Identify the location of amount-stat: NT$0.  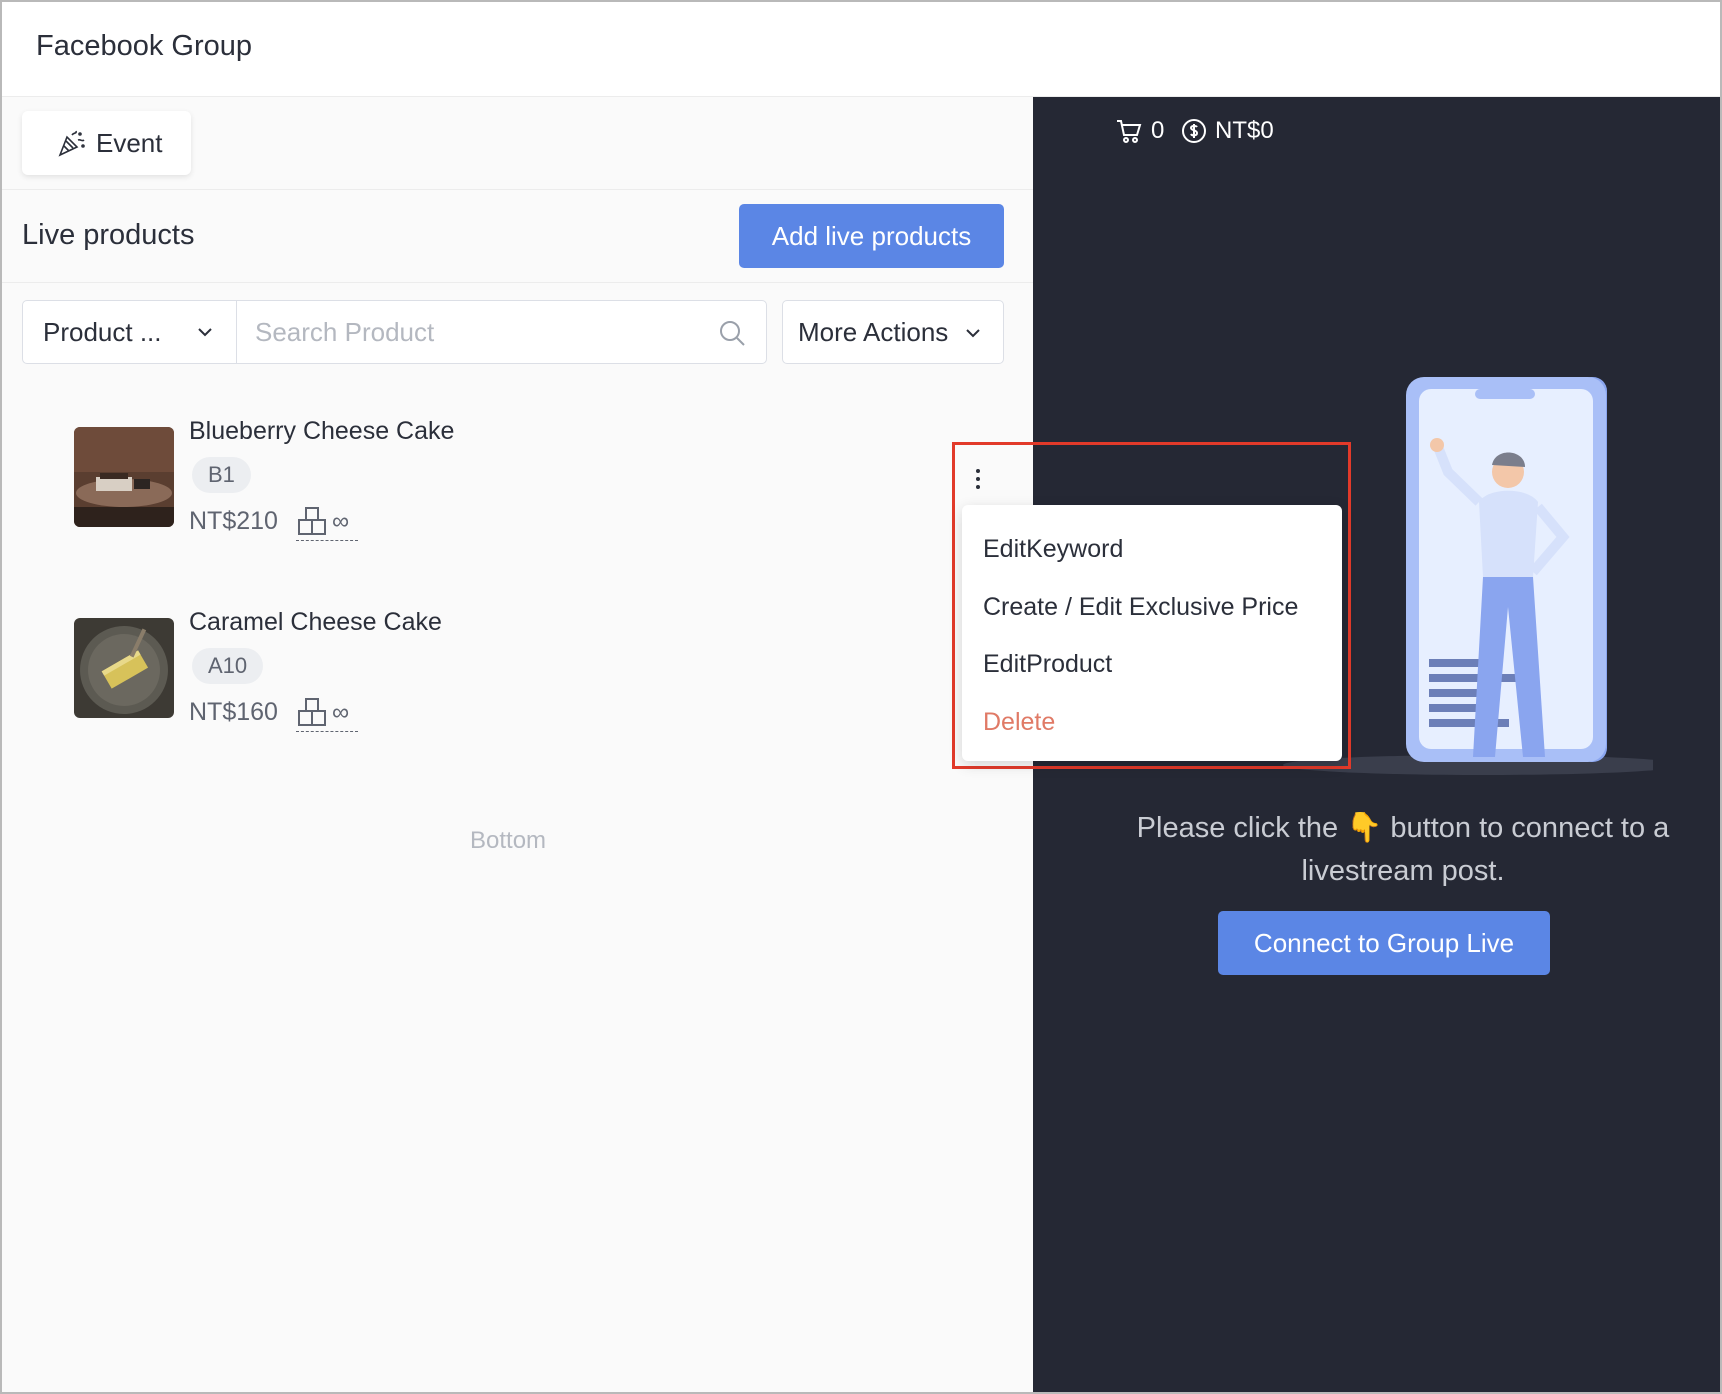
(1227, 131).